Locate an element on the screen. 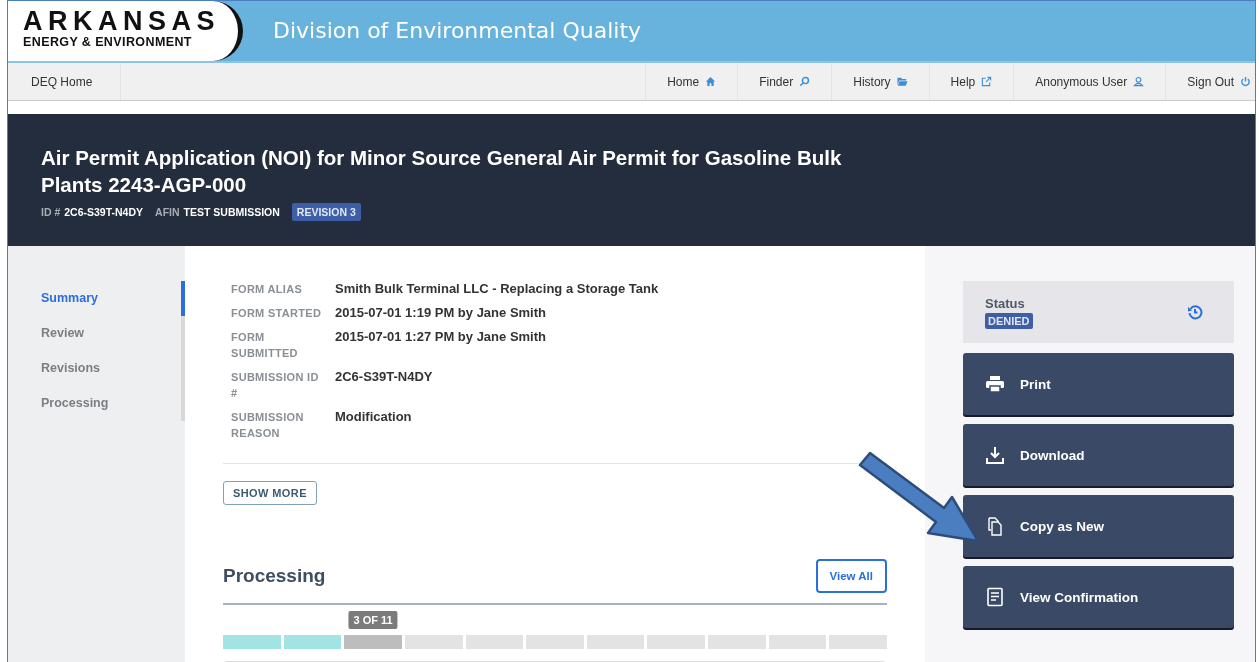  nav-link: DEQ Home is located at coordinates (65, 81).